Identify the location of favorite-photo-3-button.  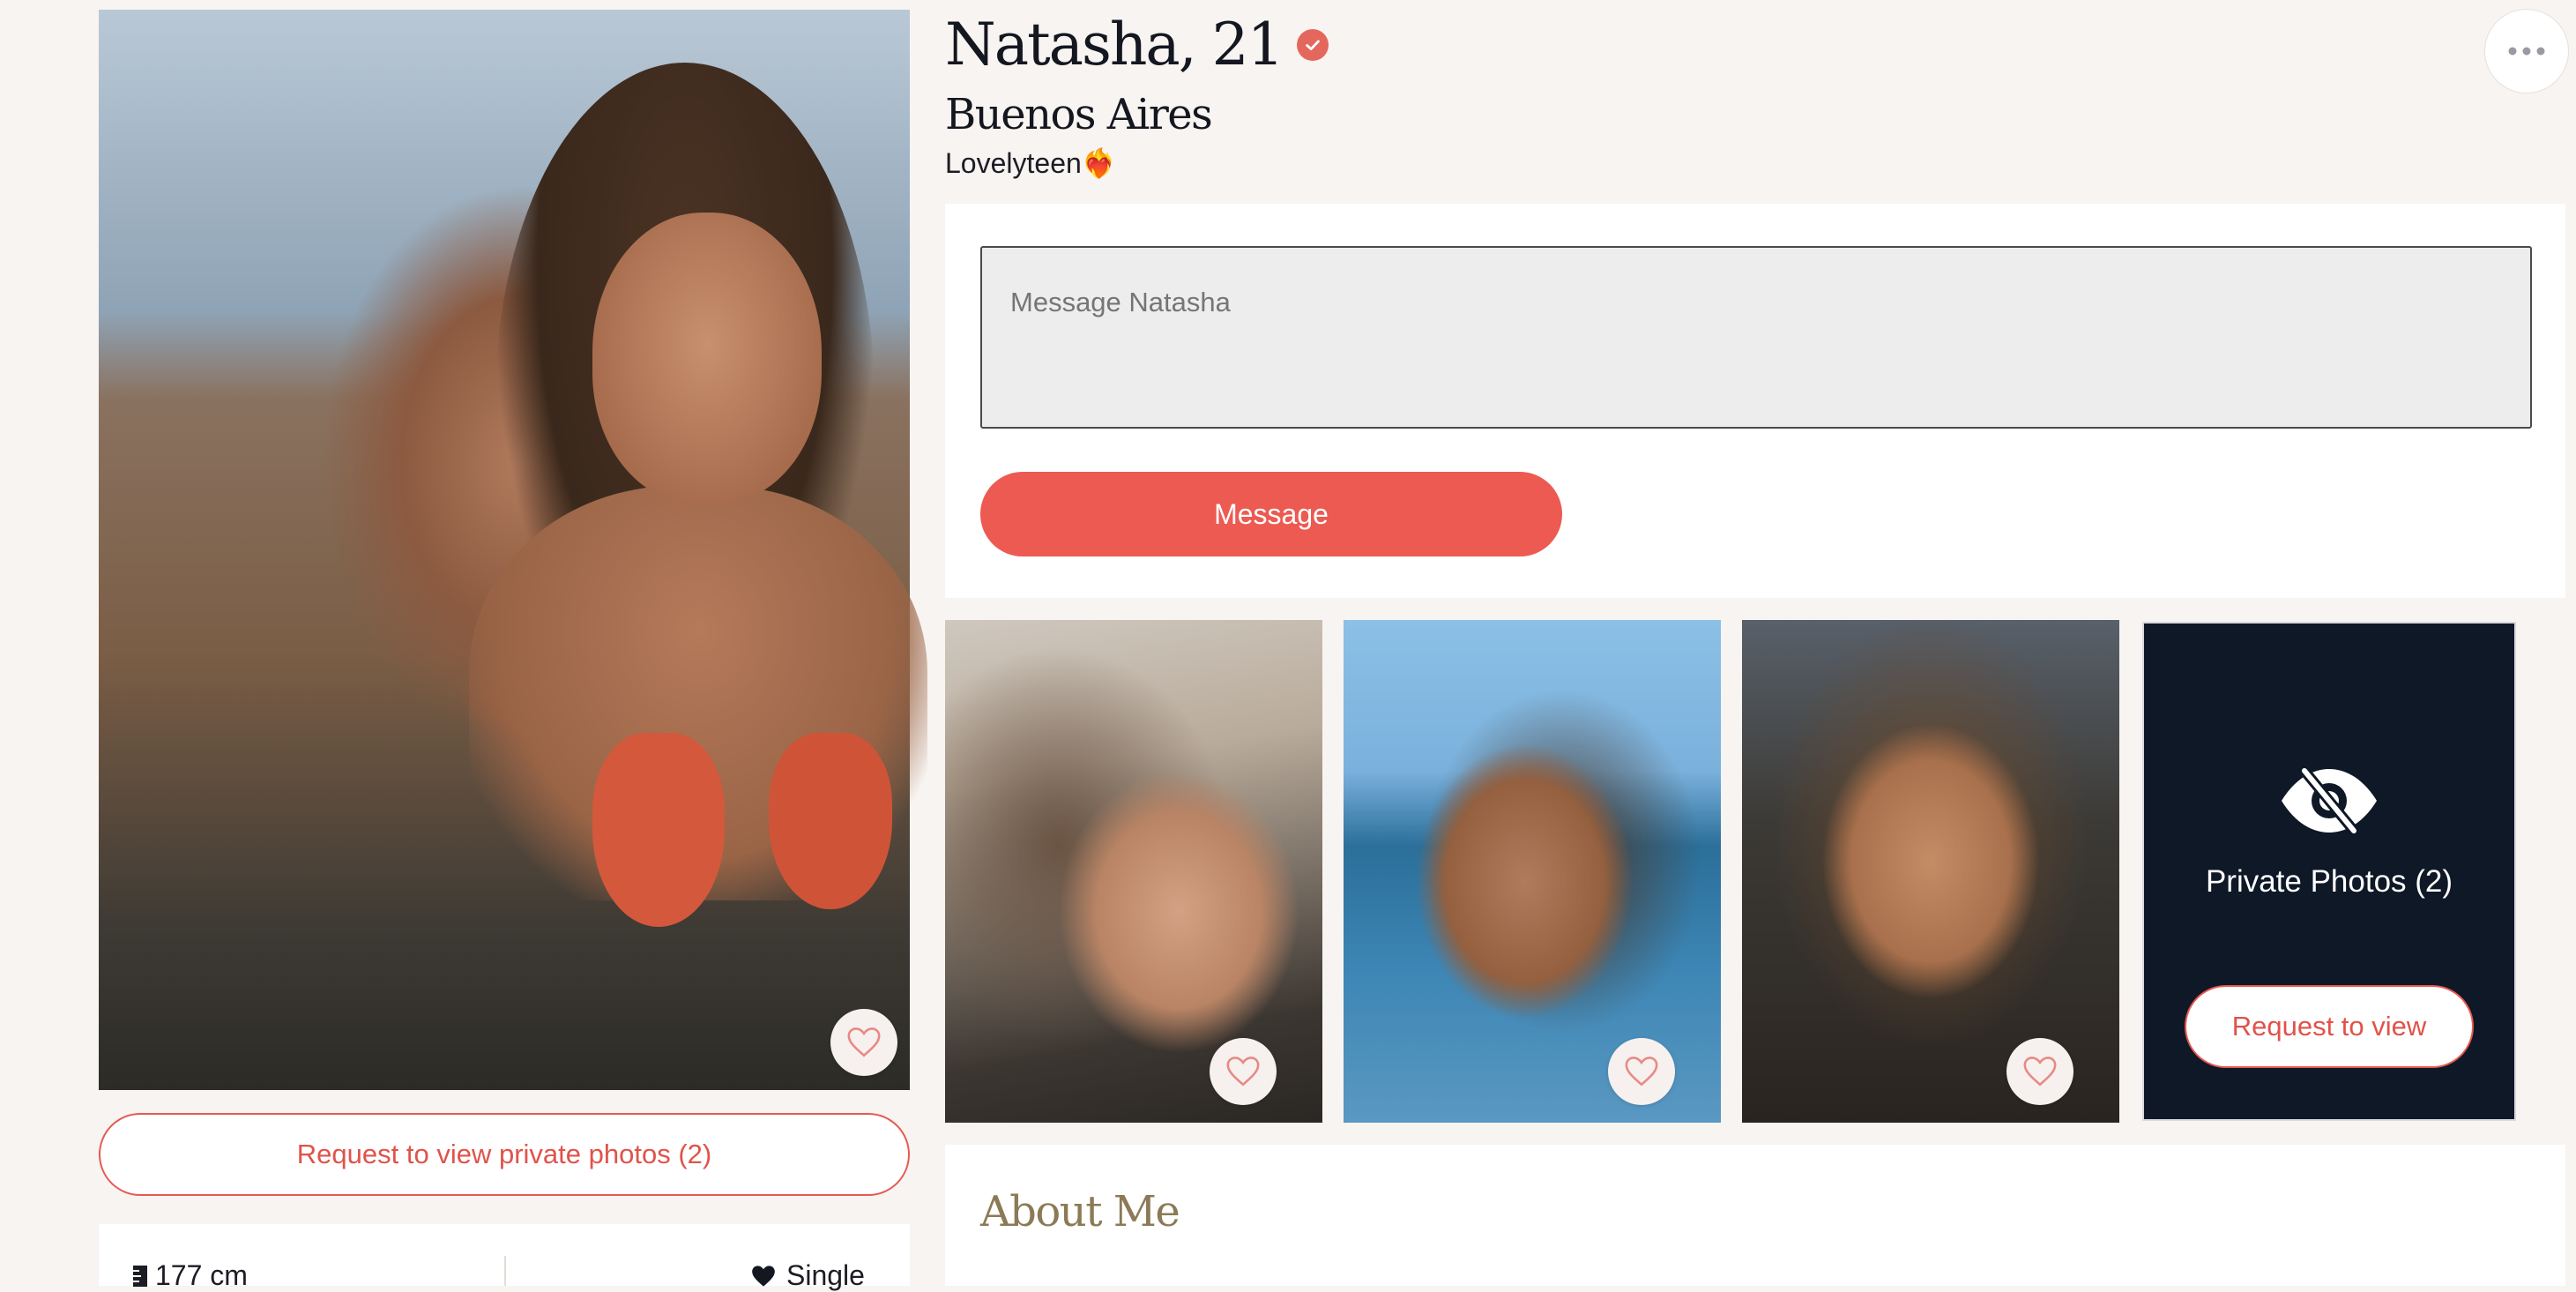
(2040, 1071).